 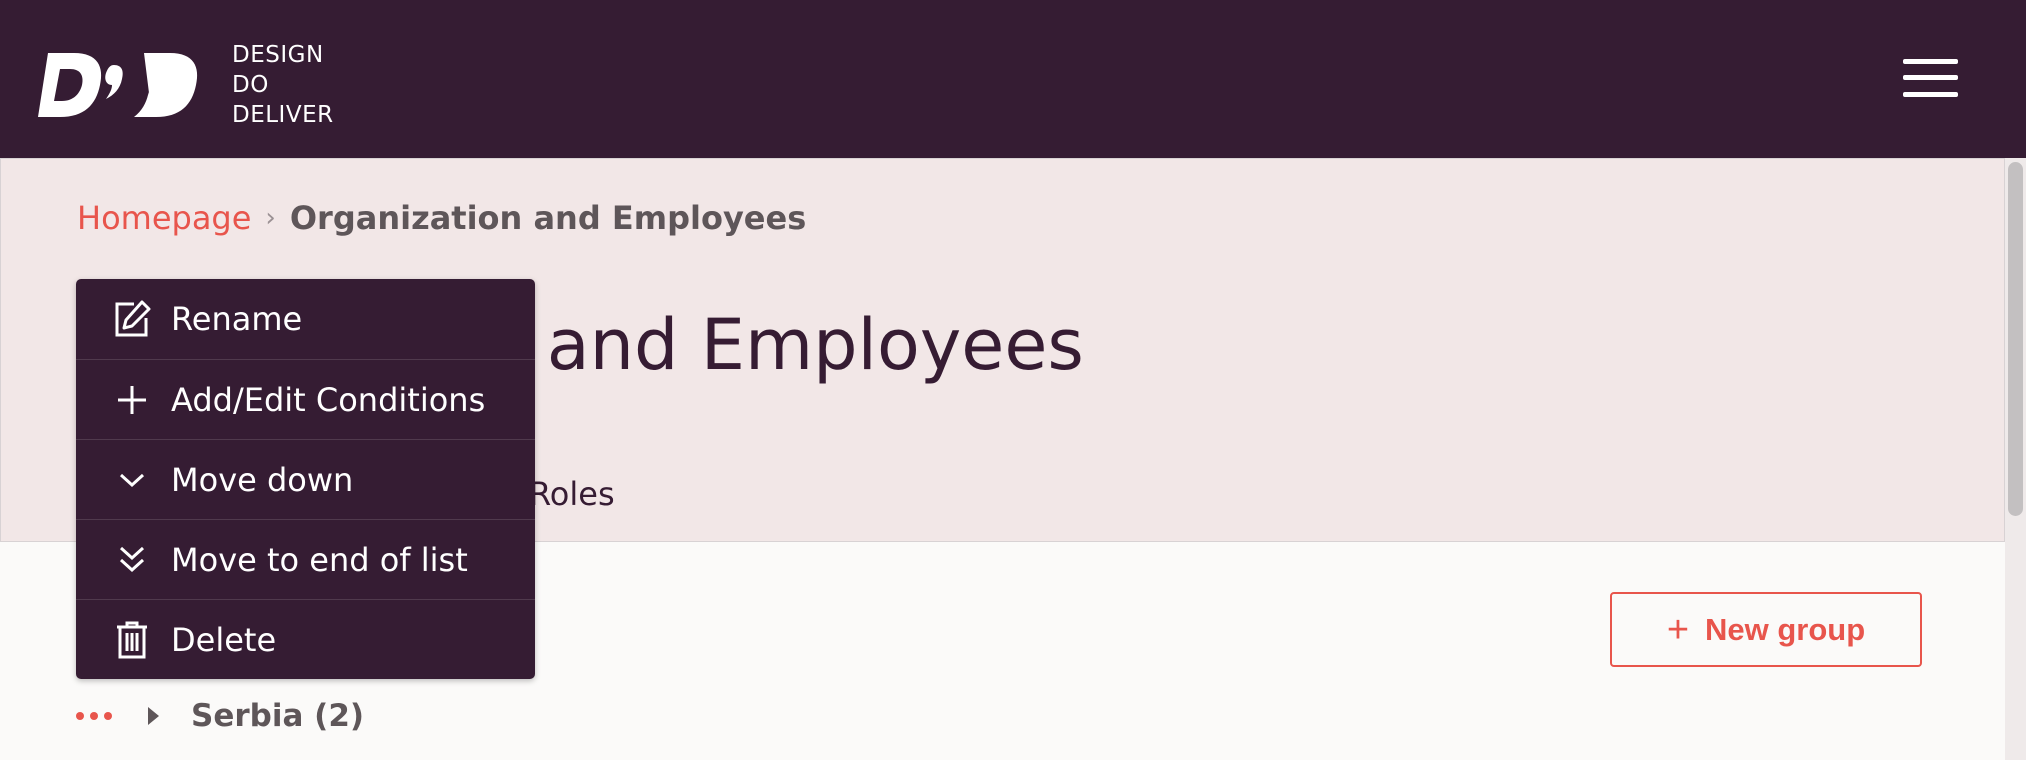 I want to click on more-options-icon, so click(x=94, y=716).